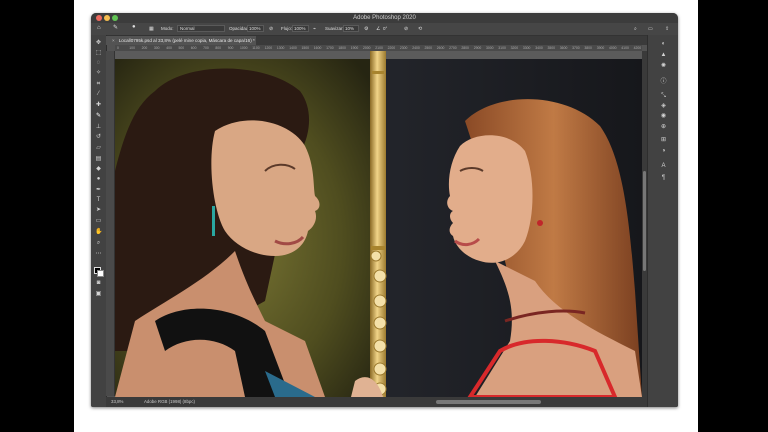 The width and height of the screenshot is (768, 432). I want to click on lasso-icon: ◌, so click(98, 63).